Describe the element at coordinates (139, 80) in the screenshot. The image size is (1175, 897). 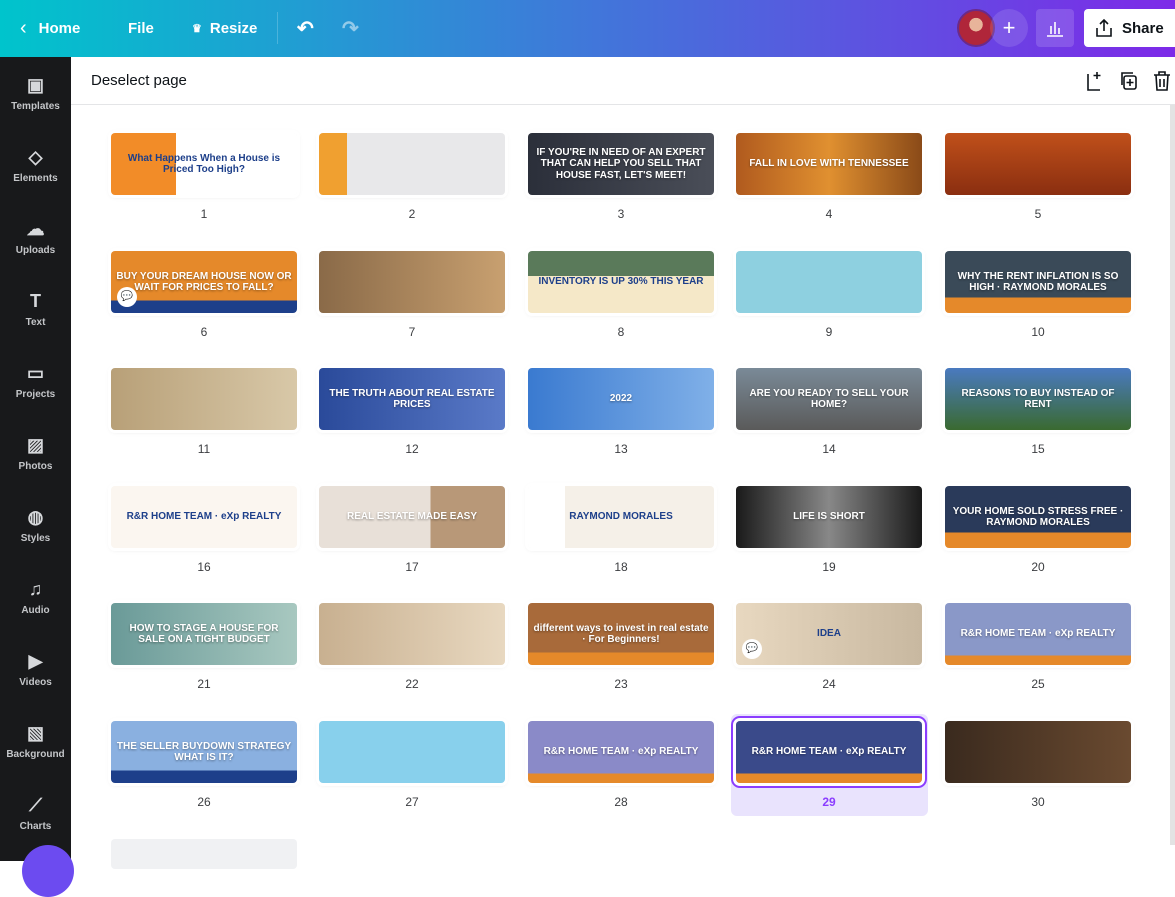
I see `deselect-page-button: Deselect page` at that location.